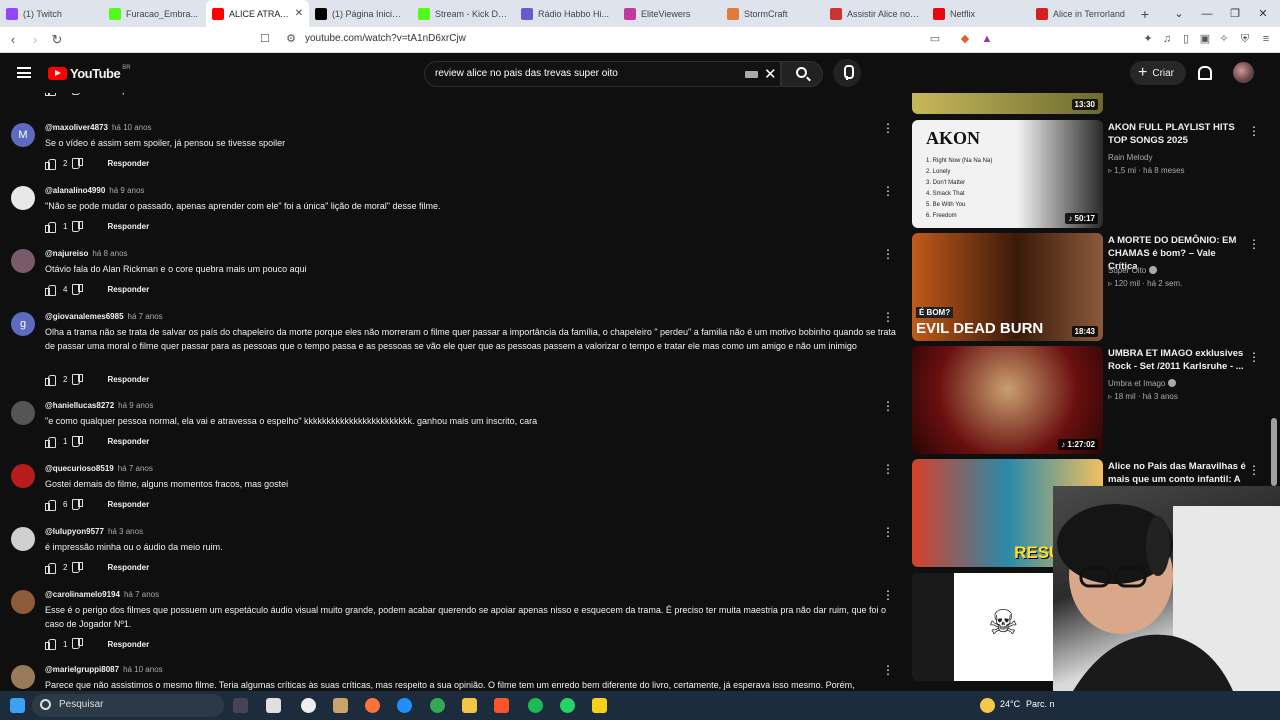 This screenshot has width=1280, height=720. What do you see at coordinates (567, 705) in the screenshot?
I see `whatsapp-icon` at bounding box center [567, 705].